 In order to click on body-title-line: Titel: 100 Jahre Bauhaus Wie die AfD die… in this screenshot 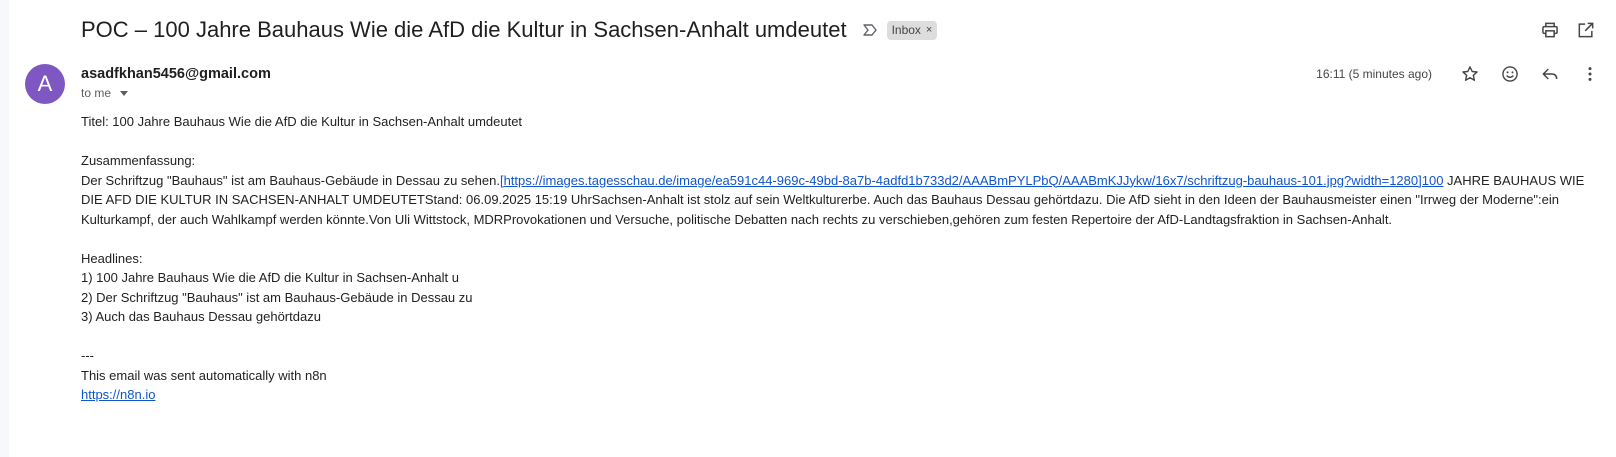, I will do `click(302, 121)`.